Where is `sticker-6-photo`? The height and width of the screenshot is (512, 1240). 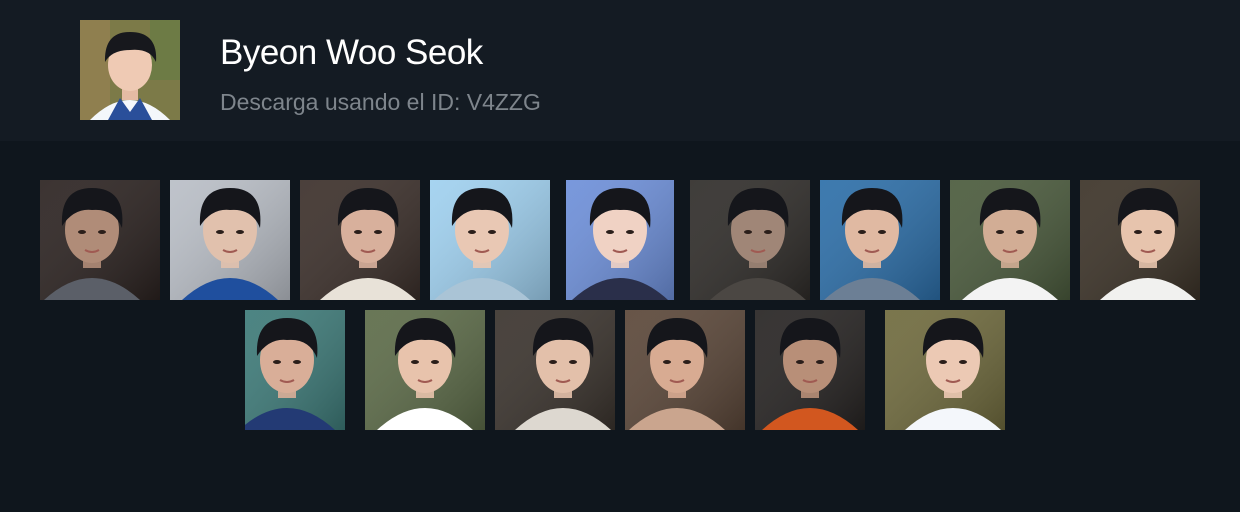
sticker-6-photo is located at coordinates (750, 240).